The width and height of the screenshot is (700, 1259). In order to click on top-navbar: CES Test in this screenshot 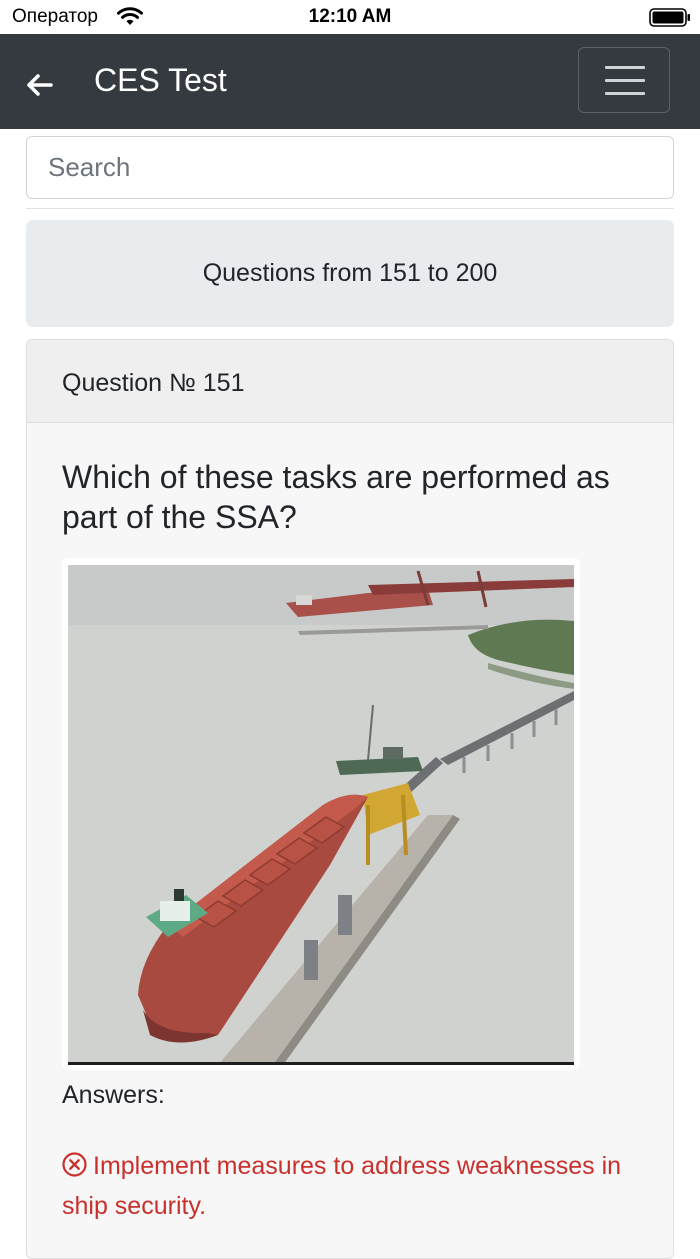, I will do `click(350, 81)`.